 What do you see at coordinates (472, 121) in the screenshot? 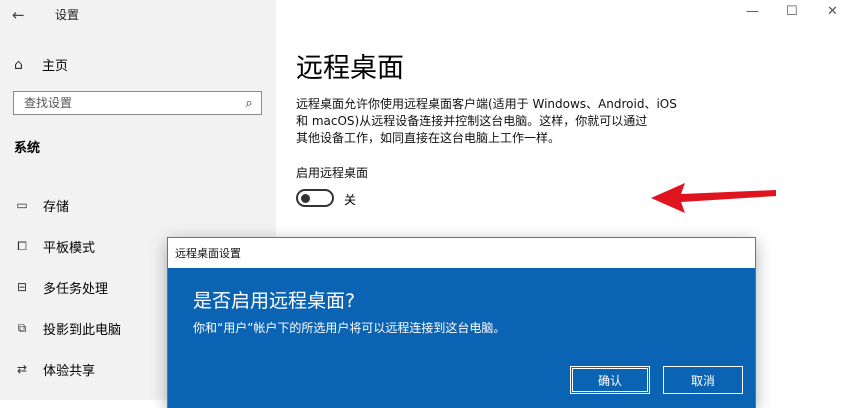
I see `description-line: 和 macOS)从远程设备连接并控制这台电脑。这样，你就可以通过` at bounding box center [472, 121].